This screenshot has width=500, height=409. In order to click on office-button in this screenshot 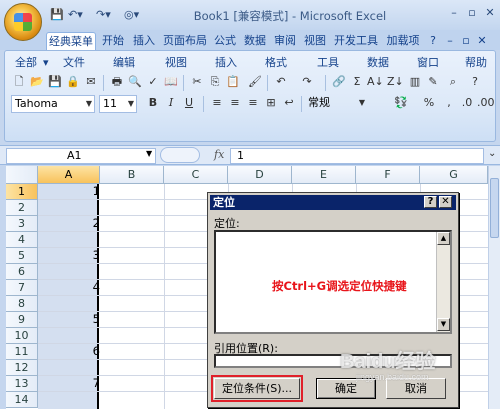, I will do `click(23, 22)`.